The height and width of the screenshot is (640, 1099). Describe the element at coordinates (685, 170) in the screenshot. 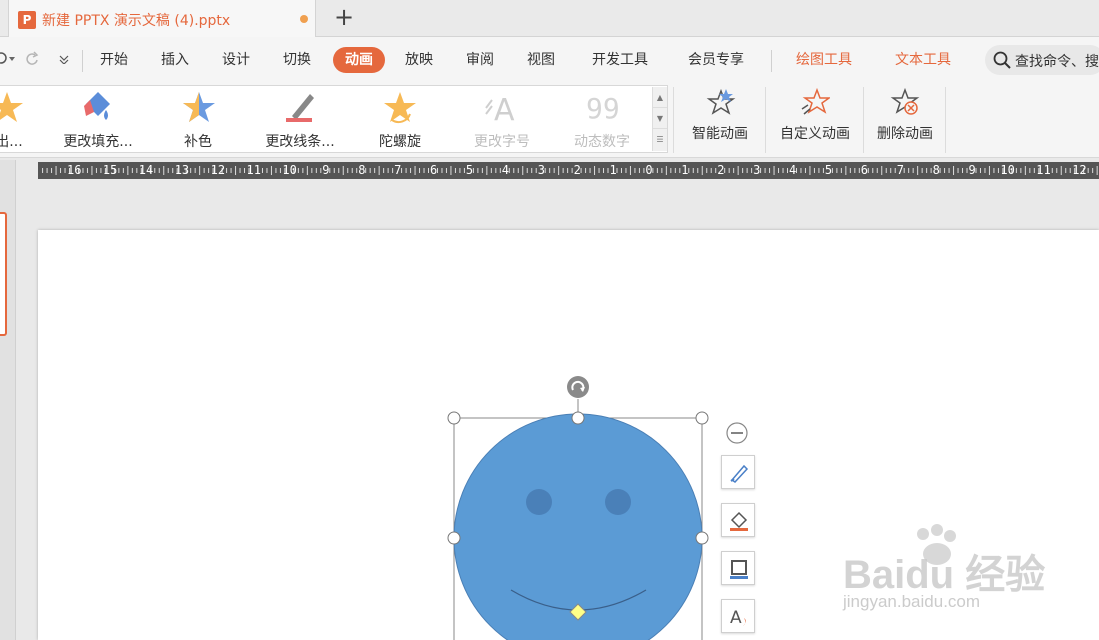

I see `ruler-number: 1` at that location.